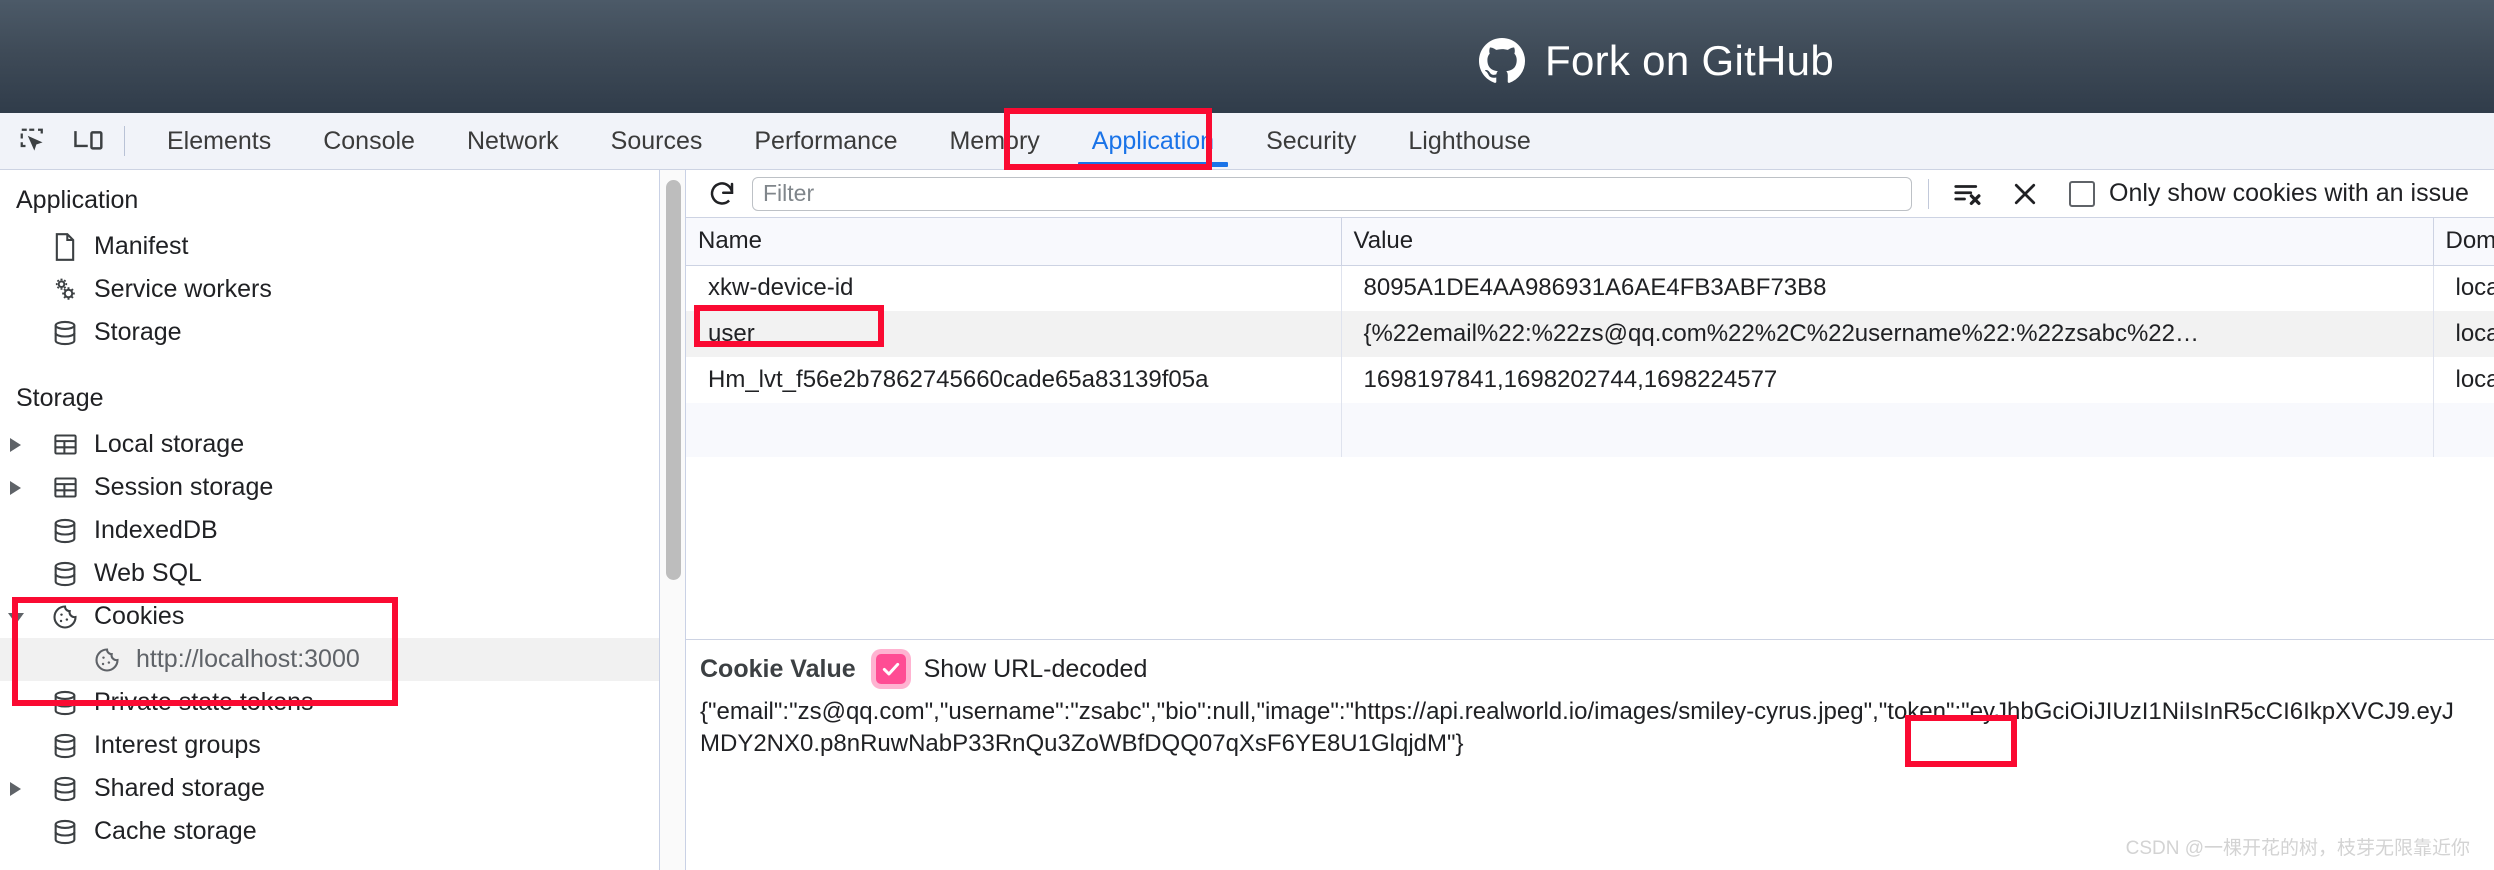  I want to click on clear-all-cookies-icon, so click(1967, 194).